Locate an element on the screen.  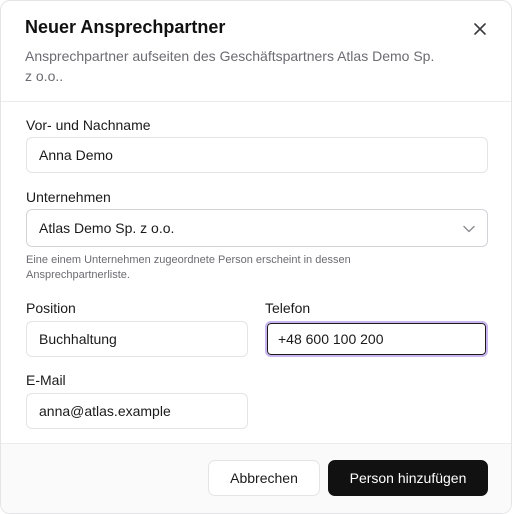
dialog-title: Neuer Ansprechpartner is located at coordinates (125, 27).